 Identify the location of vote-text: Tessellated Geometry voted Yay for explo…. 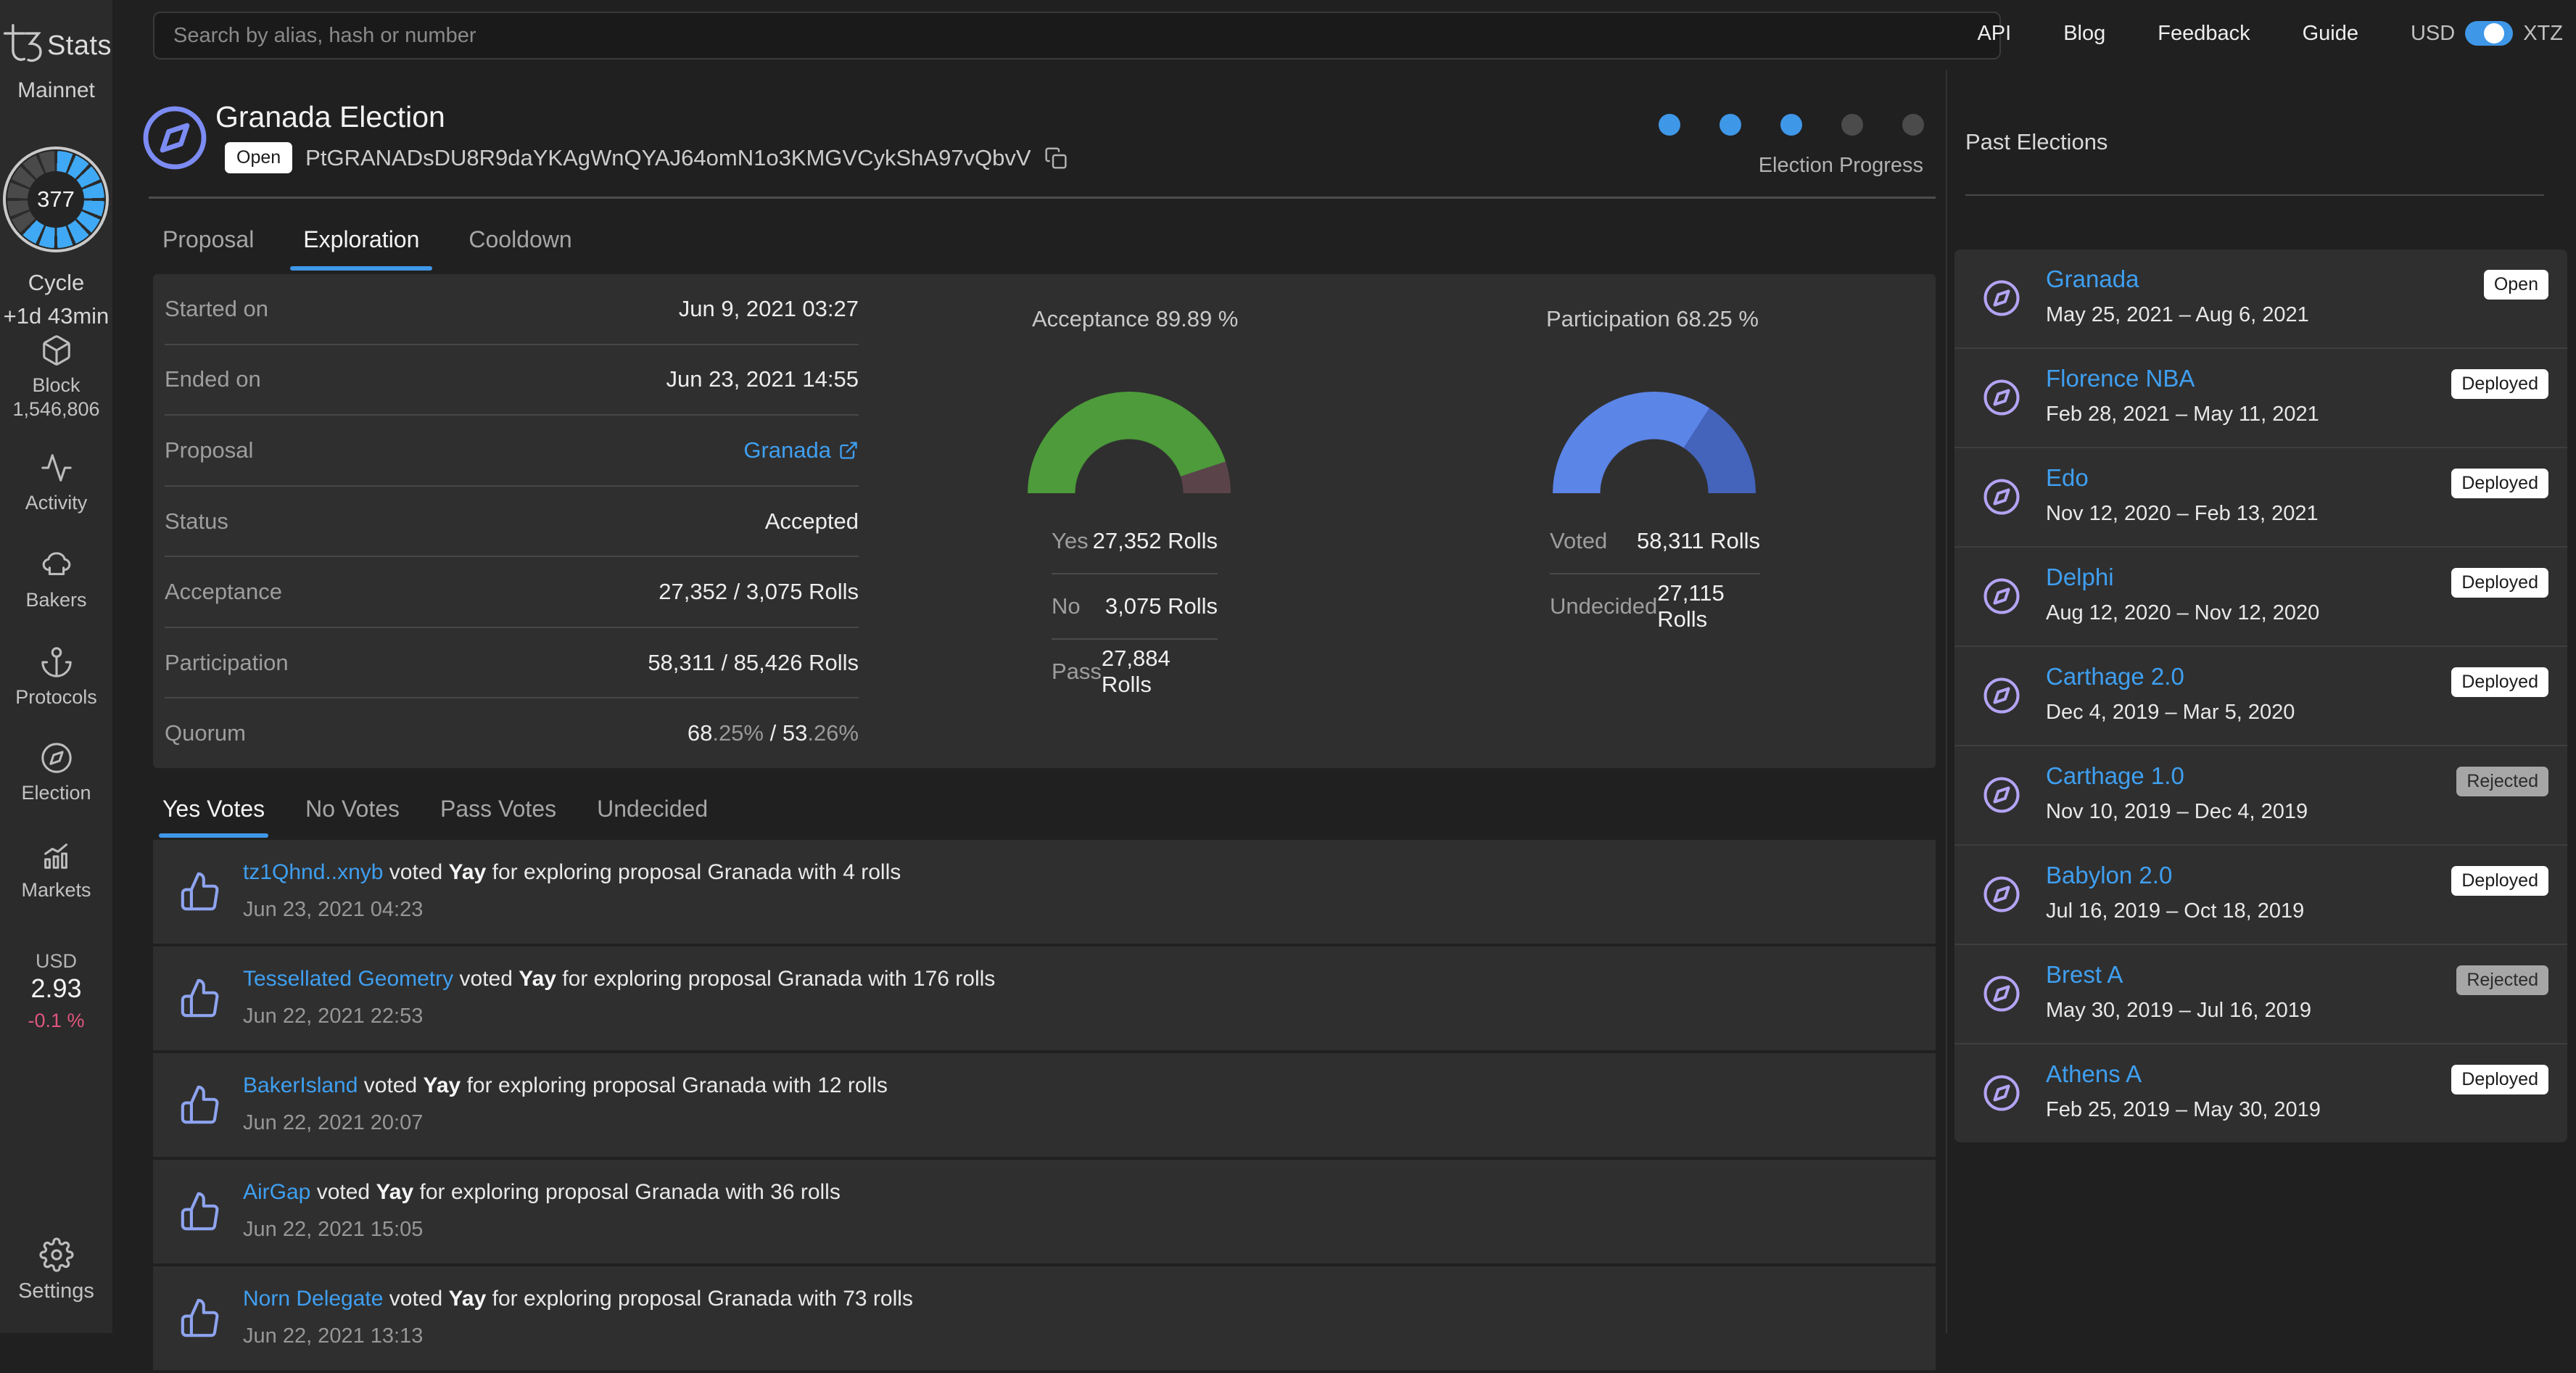
(619, 979).